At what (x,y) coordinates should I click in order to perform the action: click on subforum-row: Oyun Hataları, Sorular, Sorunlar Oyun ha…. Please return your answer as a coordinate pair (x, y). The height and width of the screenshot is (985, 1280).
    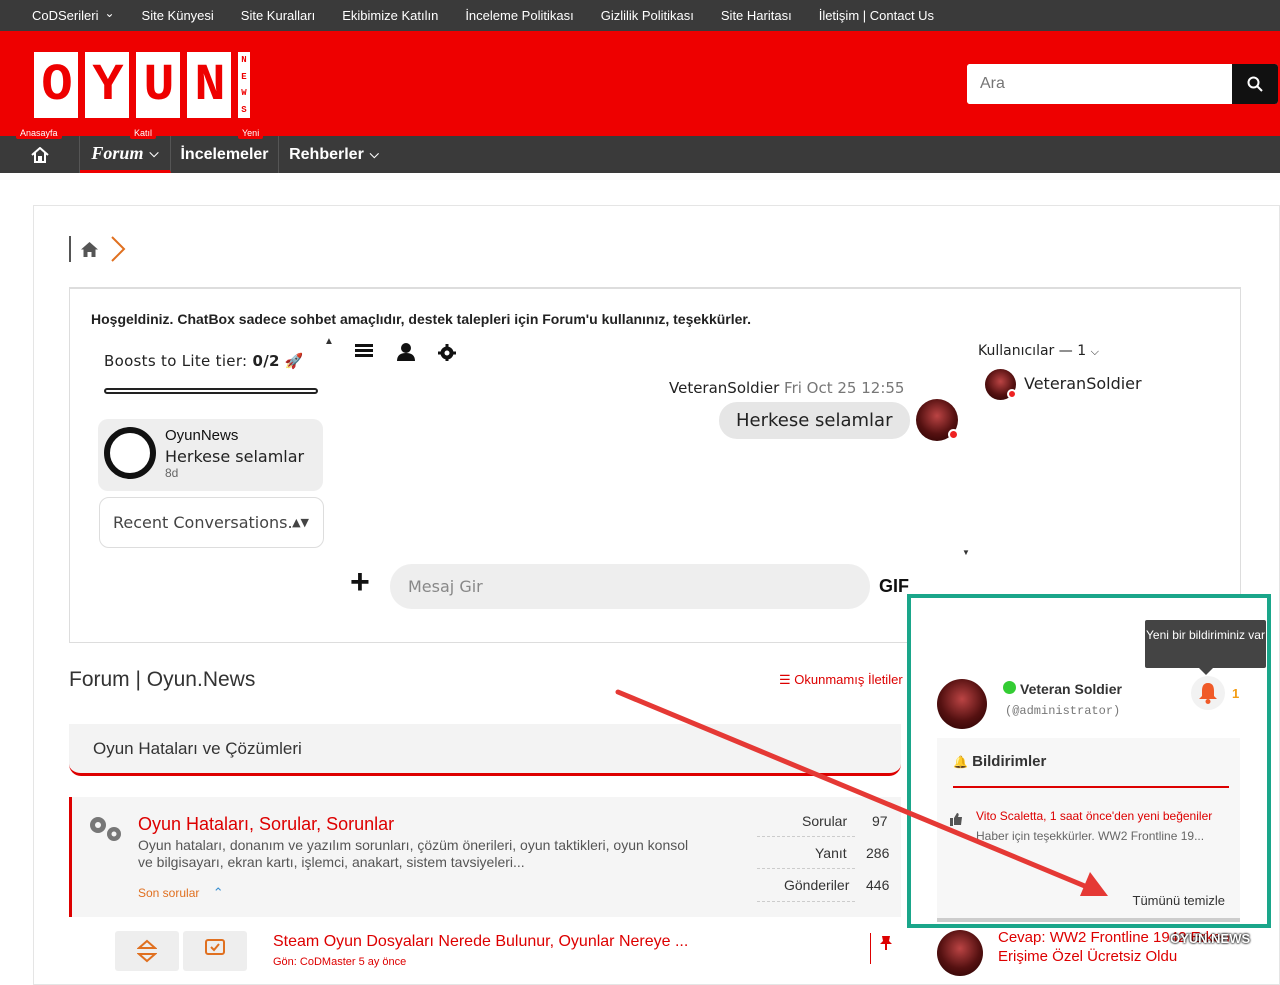
    Looking at the image, I should click on (485, 857).